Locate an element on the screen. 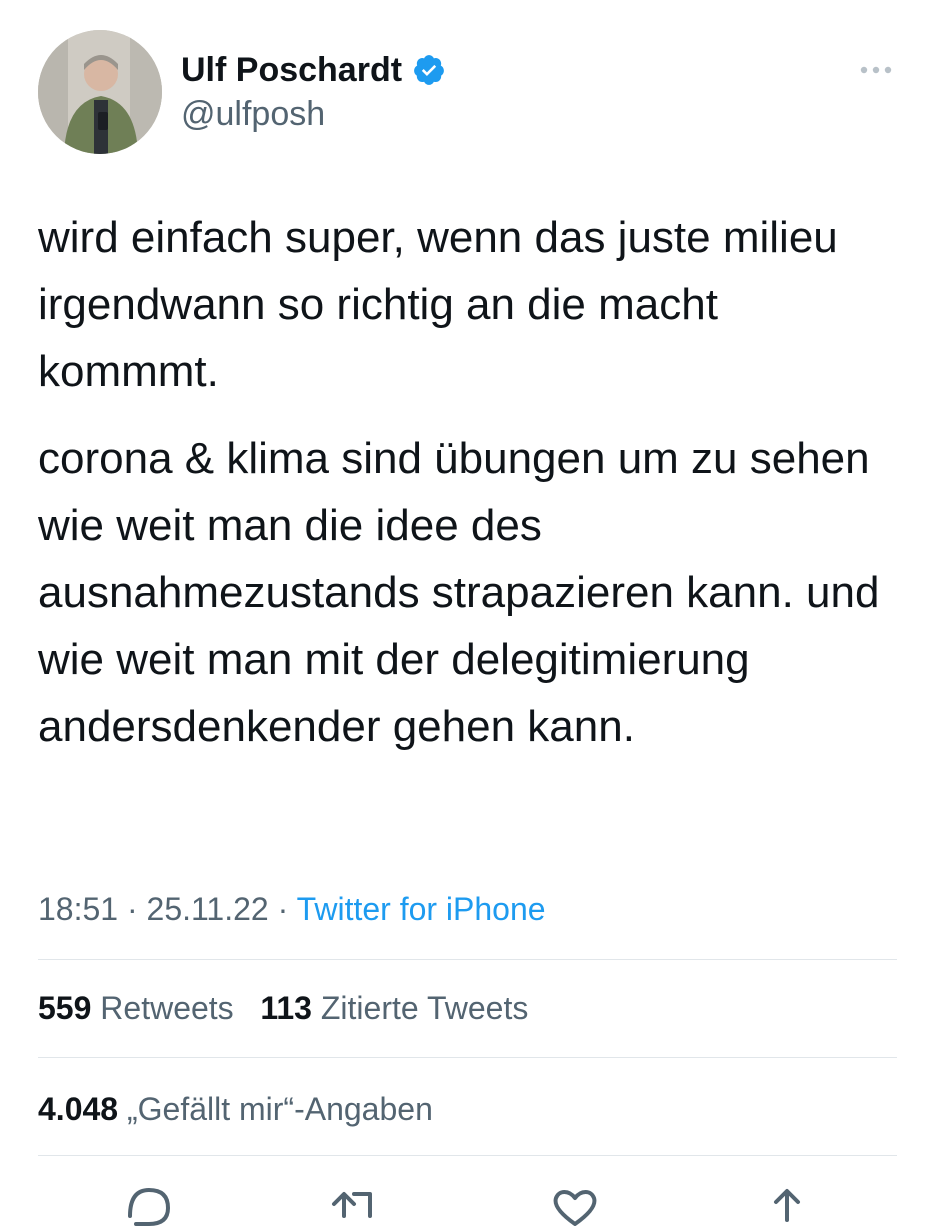 The width and height of the screenshot is (935, 1231). likes-label: „Gefällt mir“-Angaben is located at coordinates (279, 1109).